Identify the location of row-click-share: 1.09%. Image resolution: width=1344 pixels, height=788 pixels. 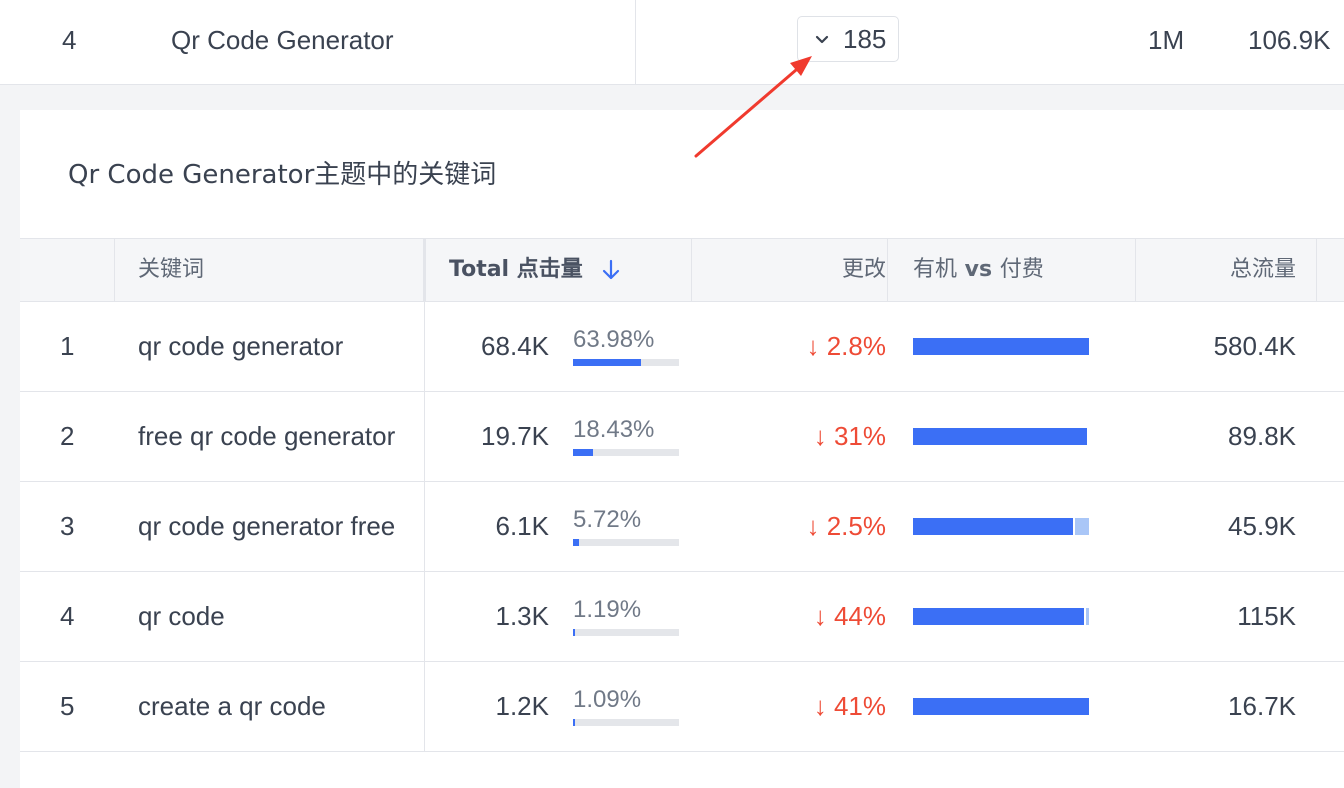
(607, 699).